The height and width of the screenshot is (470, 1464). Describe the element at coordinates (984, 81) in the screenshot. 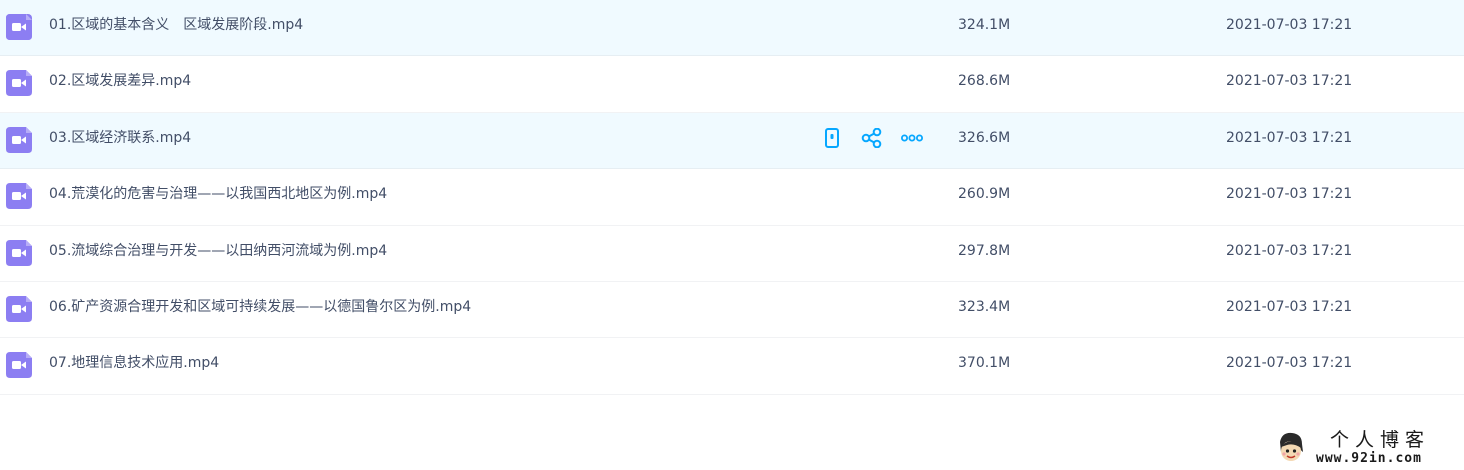

I see `file-size: 268.6M` at that location.